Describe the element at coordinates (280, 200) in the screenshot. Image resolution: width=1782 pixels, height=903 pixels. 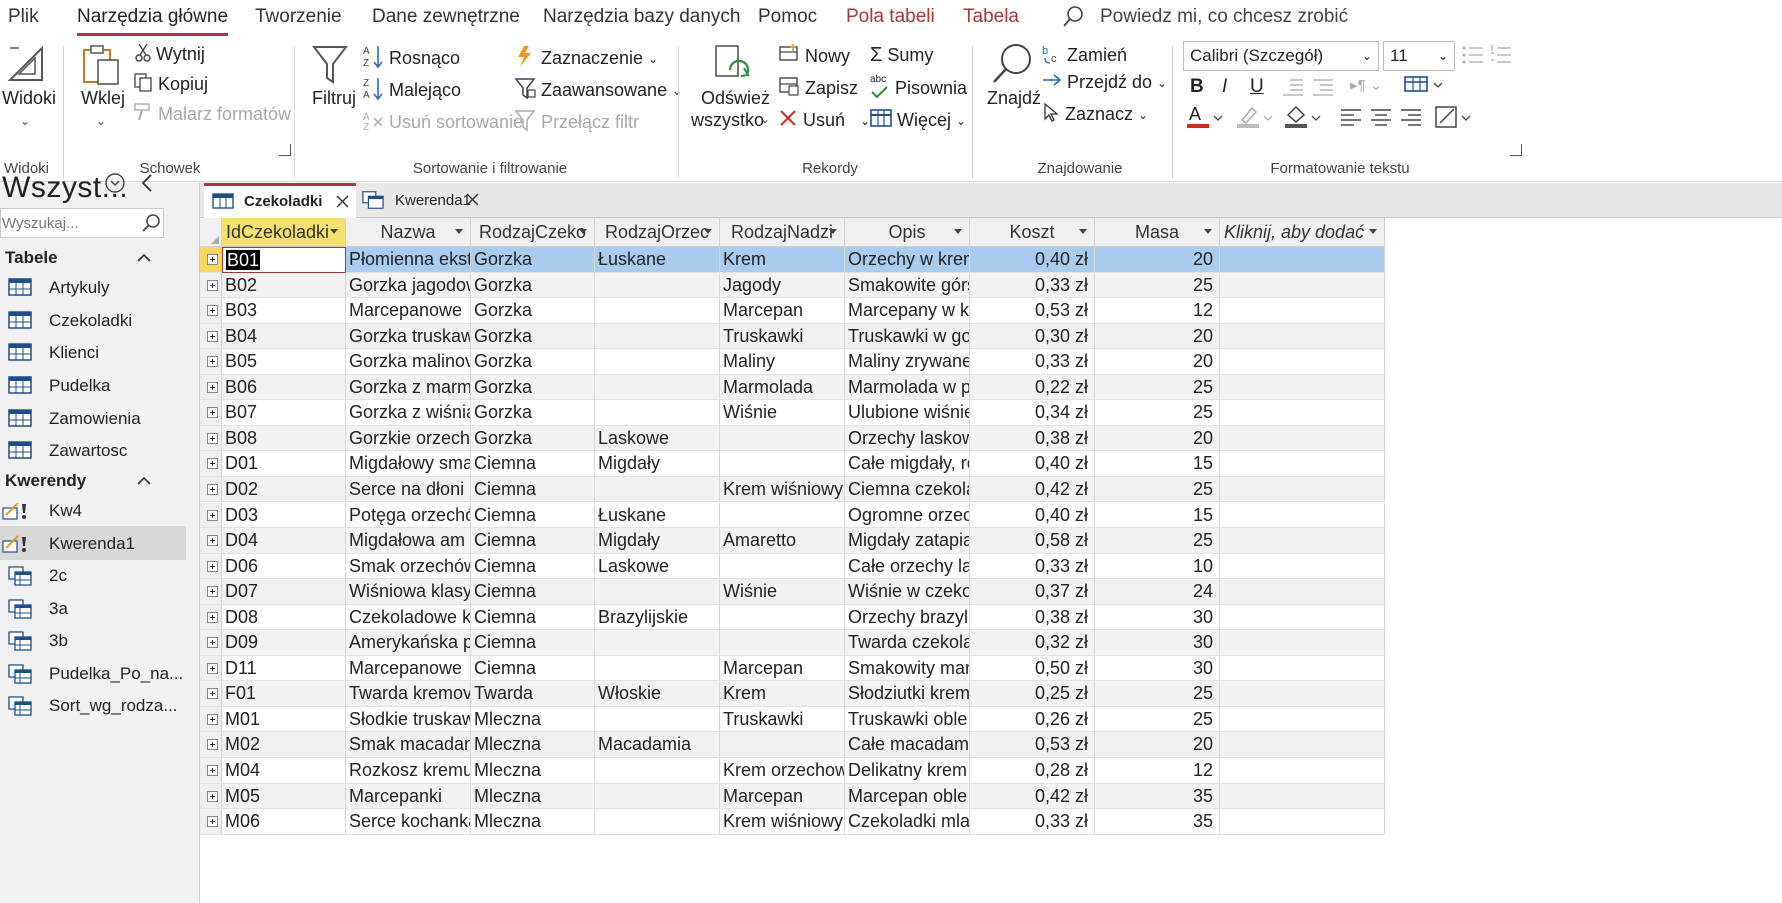
I see `tab-czekoladki: Czekoladki` at that location.